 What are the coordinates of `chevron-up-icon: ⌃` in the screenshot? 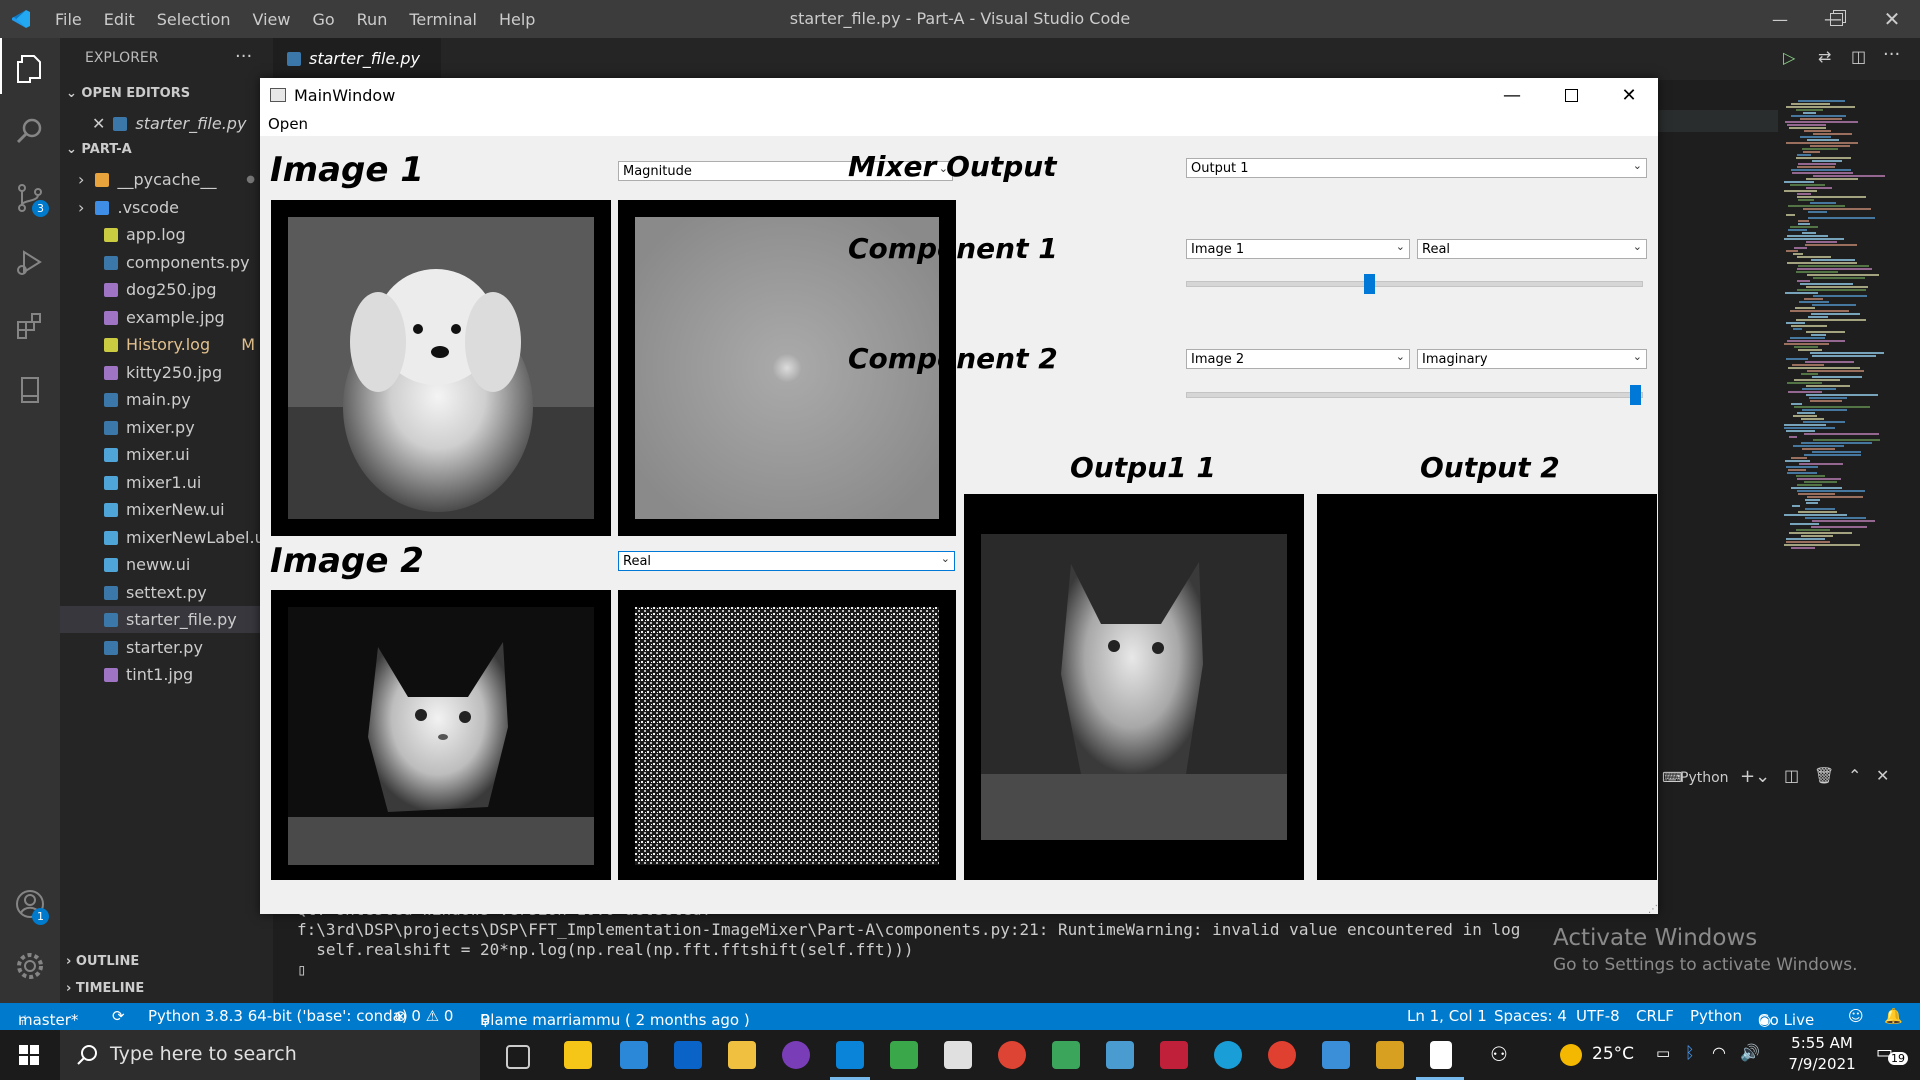 It's located at (1854, 775).